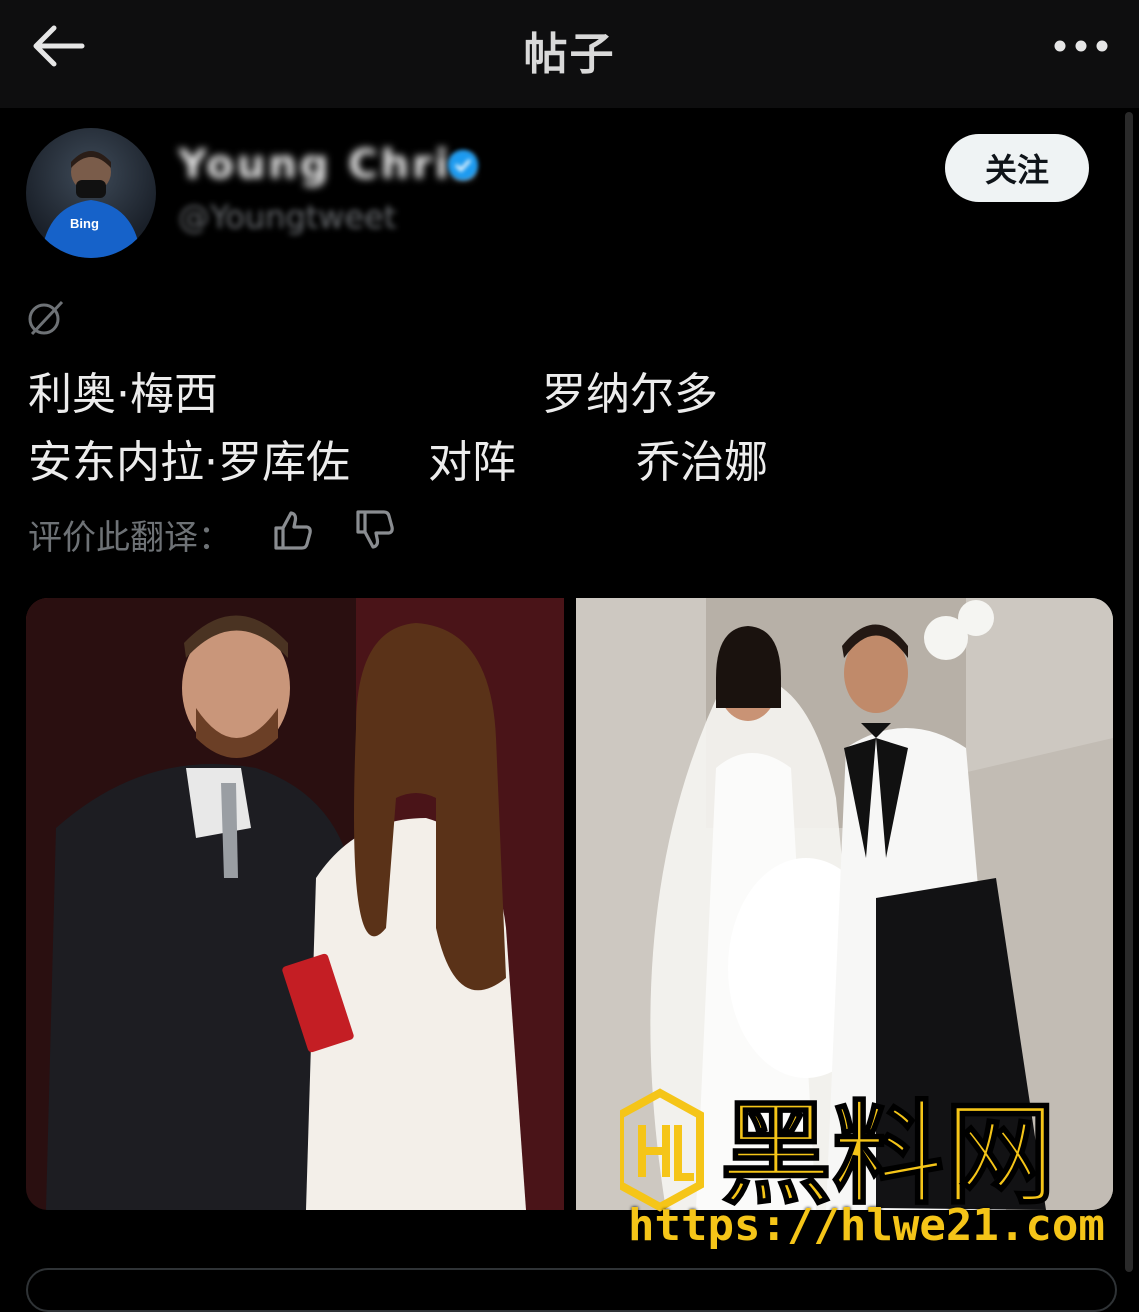 This screenshot has width=1139, height=1312. I want to click on follow-button: 关注, so click(1017, 168).